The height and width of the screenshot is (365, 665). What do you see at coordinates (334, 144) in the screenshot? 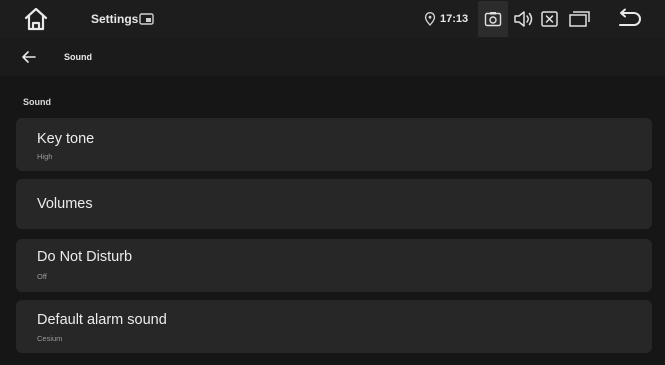
I see `key-tone-item: Key tone High` at bounding box center [334, 144].